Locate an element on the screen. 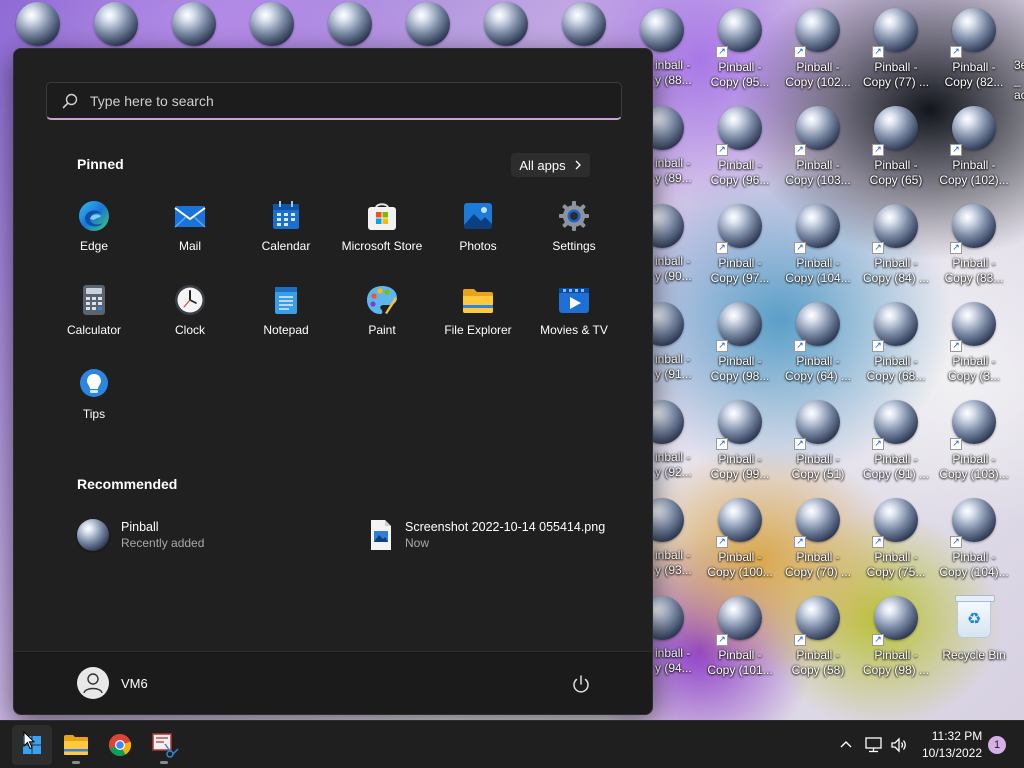 Image resolution: width=1024 pixels, height=768 pixels. desktop-icon-label: 3e_ac is located at coordinates (1019, 80).